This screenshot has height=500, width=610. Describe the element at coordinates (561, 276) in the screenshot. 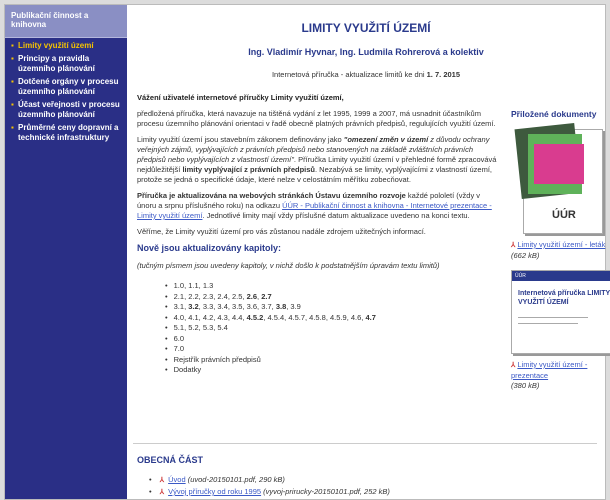

I see `cover-header: ÚÚR` at that location.